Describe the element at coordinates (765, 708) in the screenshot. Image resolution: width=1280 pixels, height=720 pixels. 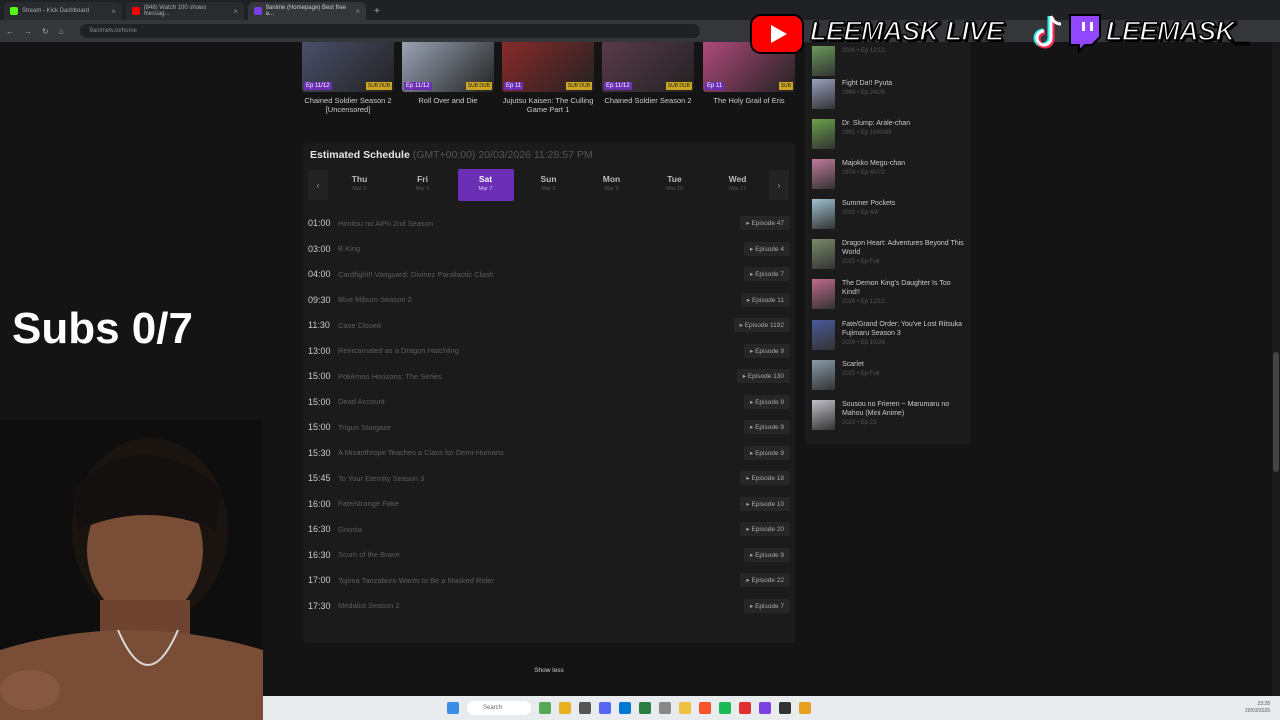
I see `app2-icon` at that location.